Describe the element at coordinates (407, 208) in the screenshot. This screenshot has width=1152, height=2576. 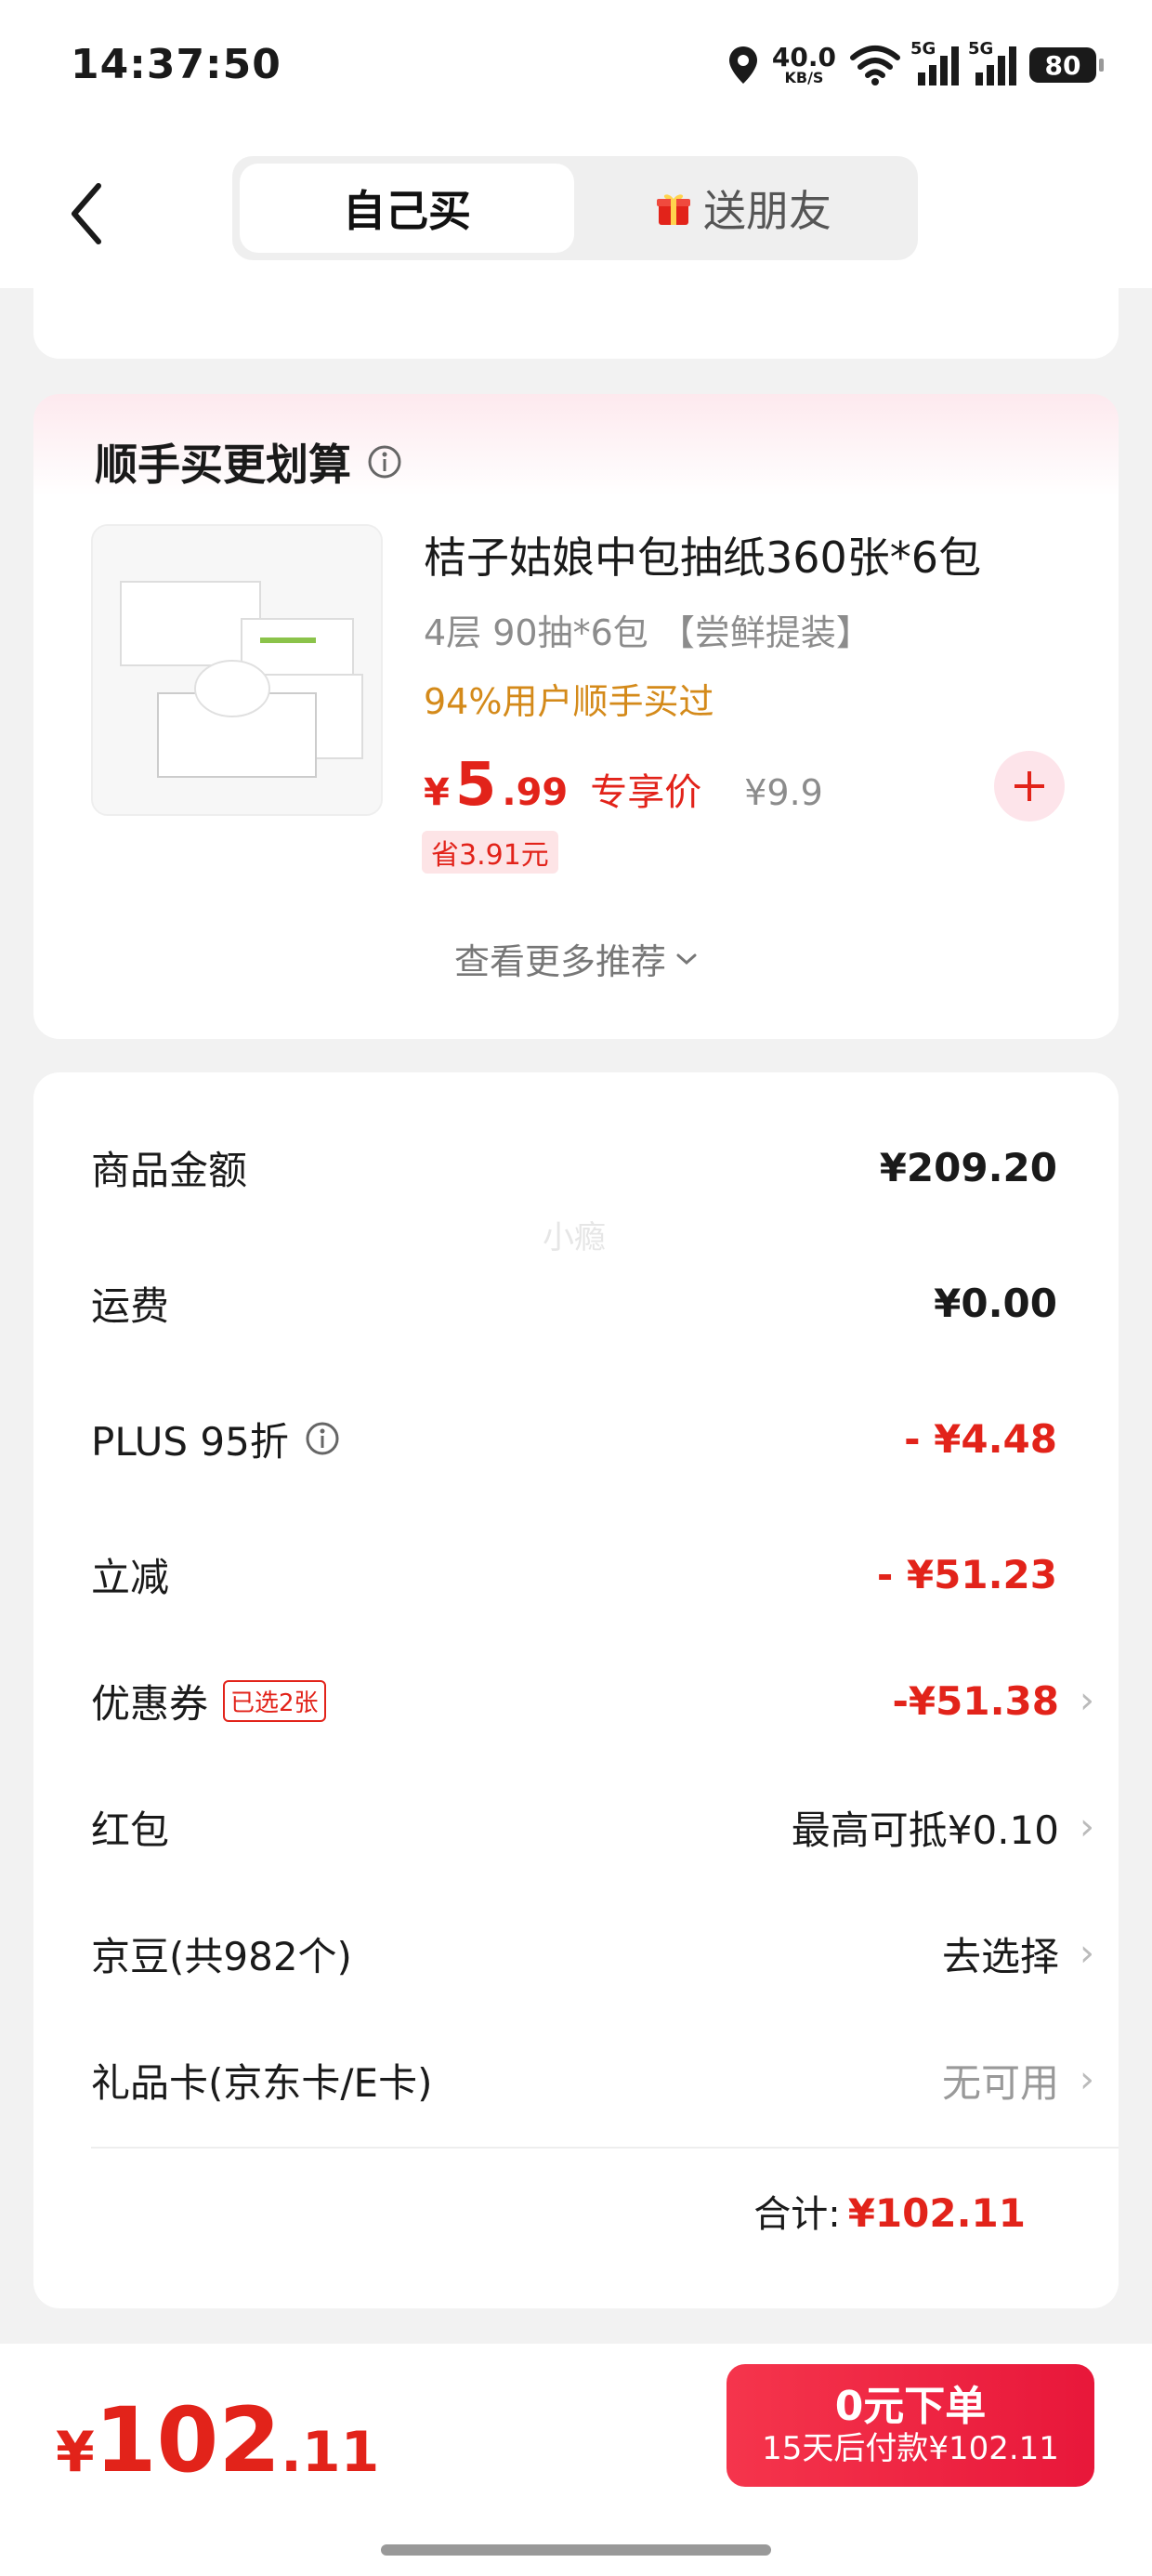
I see `tab-buy-for-self: 自己买` at that location.